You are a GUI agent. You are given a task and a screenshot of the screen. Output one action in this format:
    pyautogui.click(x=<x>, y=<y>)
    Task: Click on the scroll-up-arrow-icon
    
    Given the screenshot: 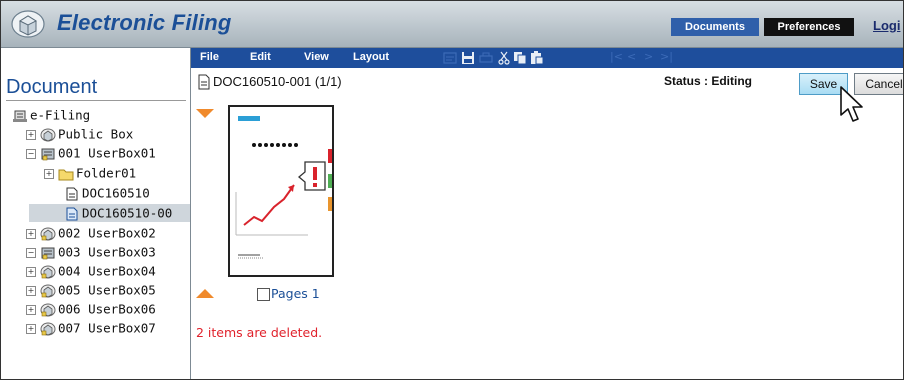 What is the action you would take?
    pyautogui.click(x=205, y=293)
    